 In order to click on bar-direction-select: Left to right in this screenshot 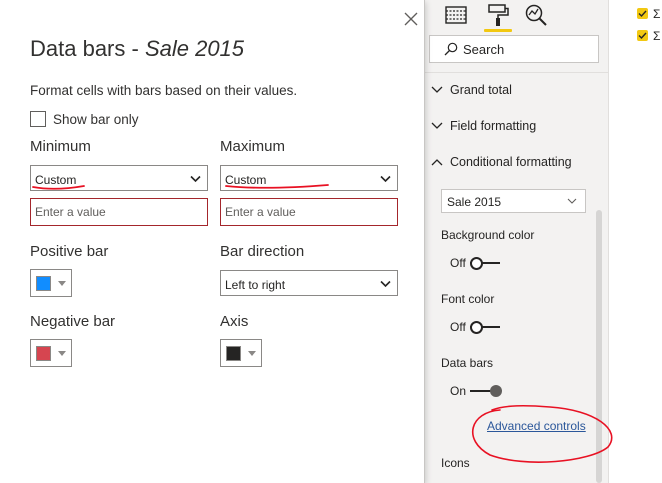, I will do `click(309, 283)`.